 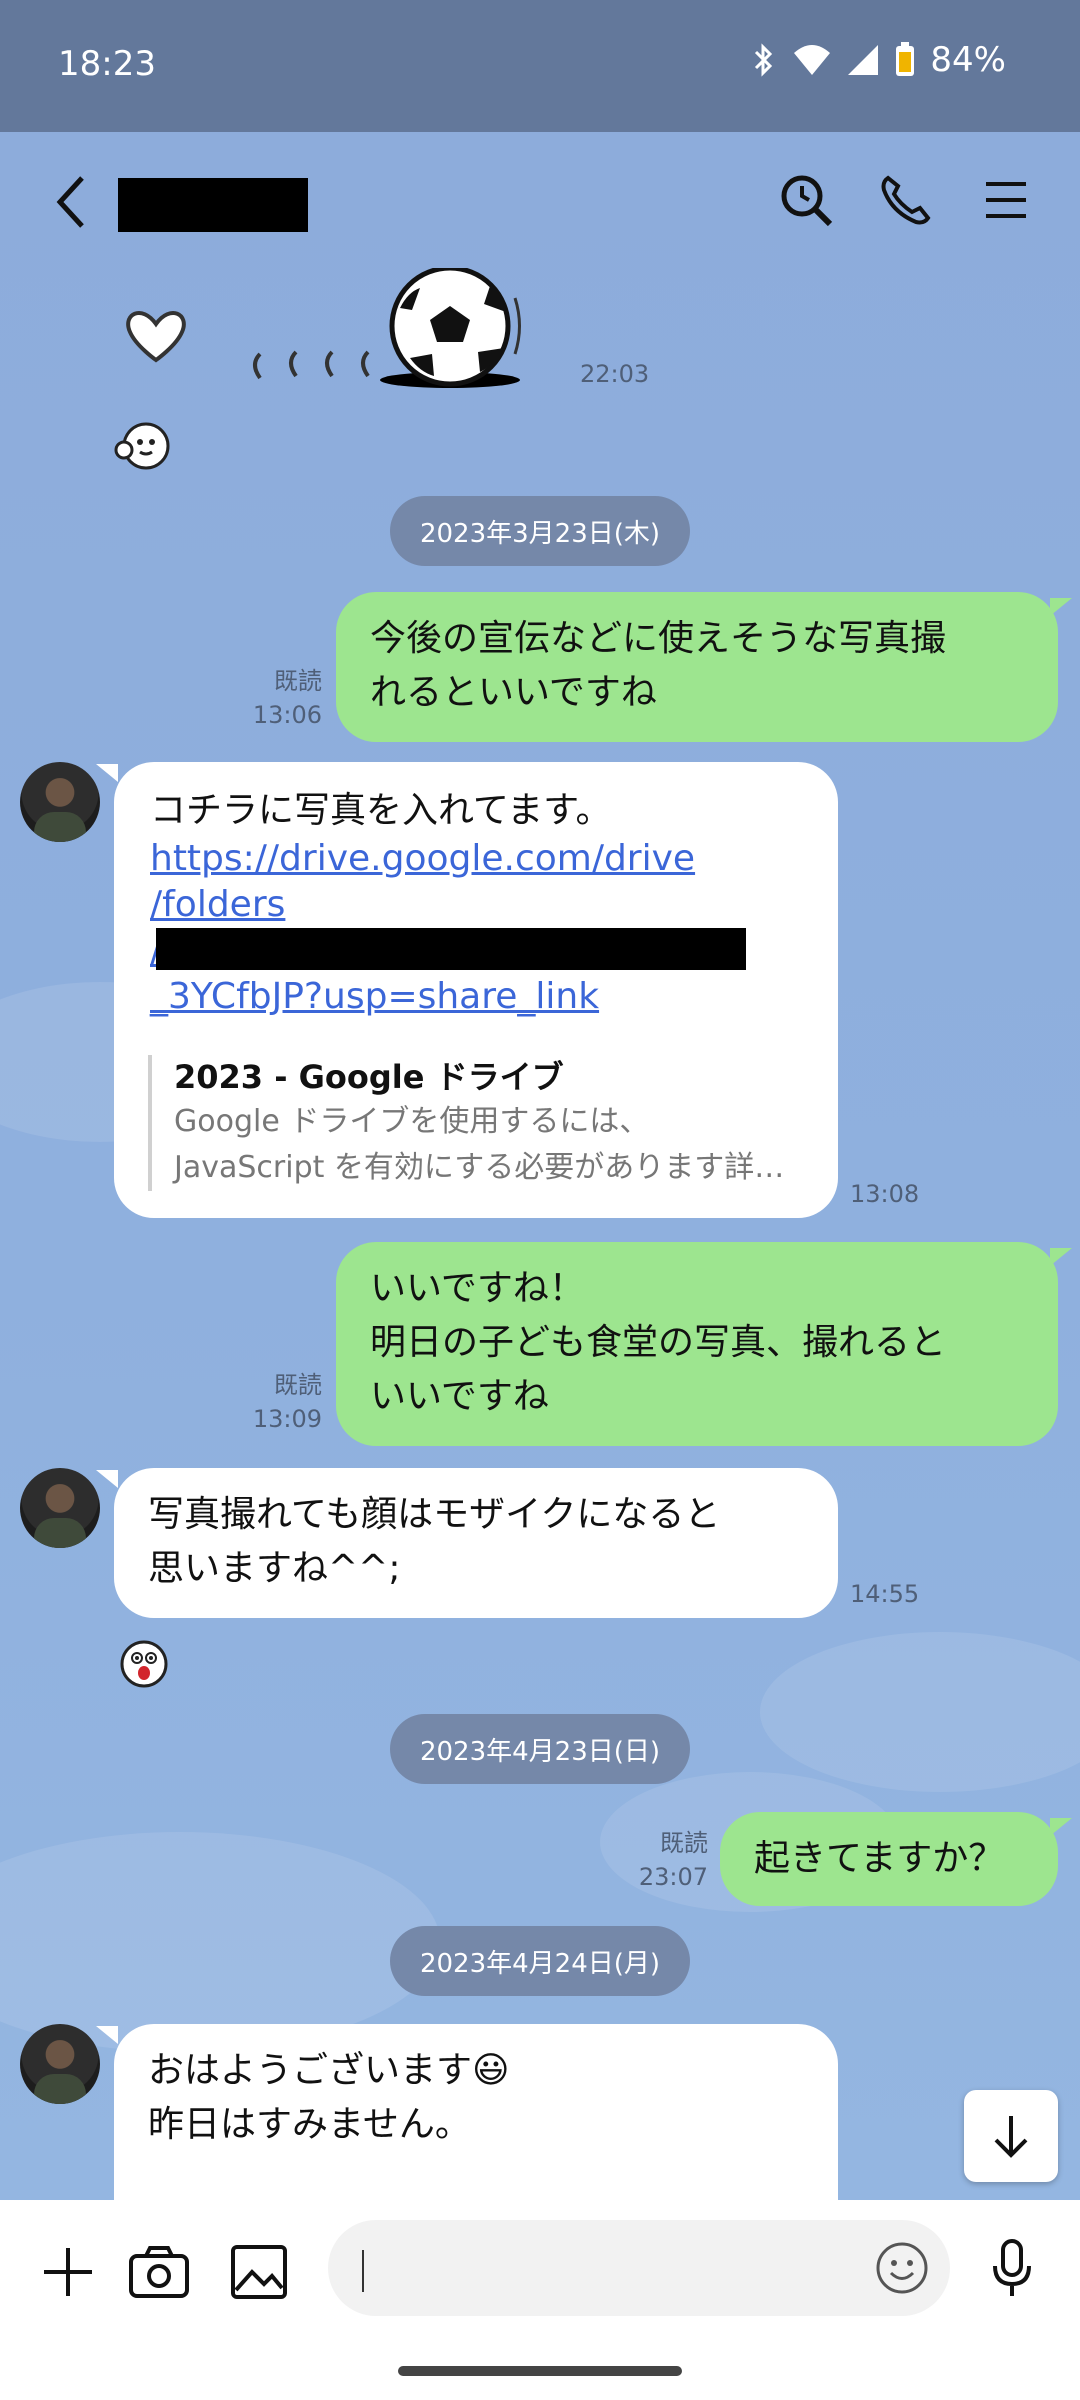 I want to click on battery-percent: 84%, so click(x=968, y=60).